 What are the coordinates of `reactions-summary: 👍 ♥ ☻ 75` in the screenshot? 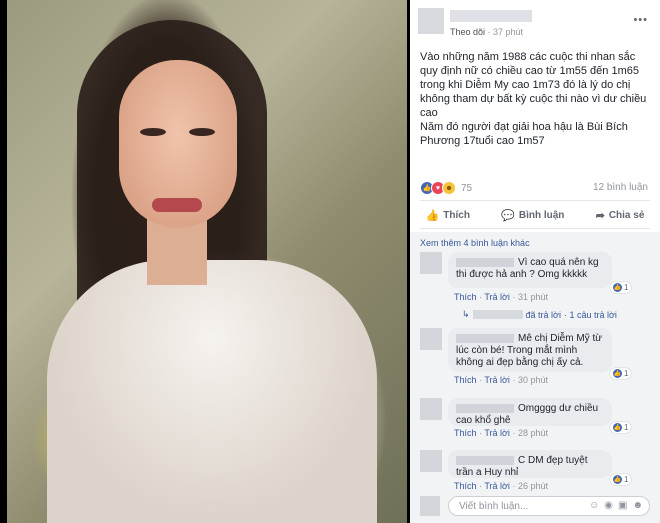 It's located at (446, 188).